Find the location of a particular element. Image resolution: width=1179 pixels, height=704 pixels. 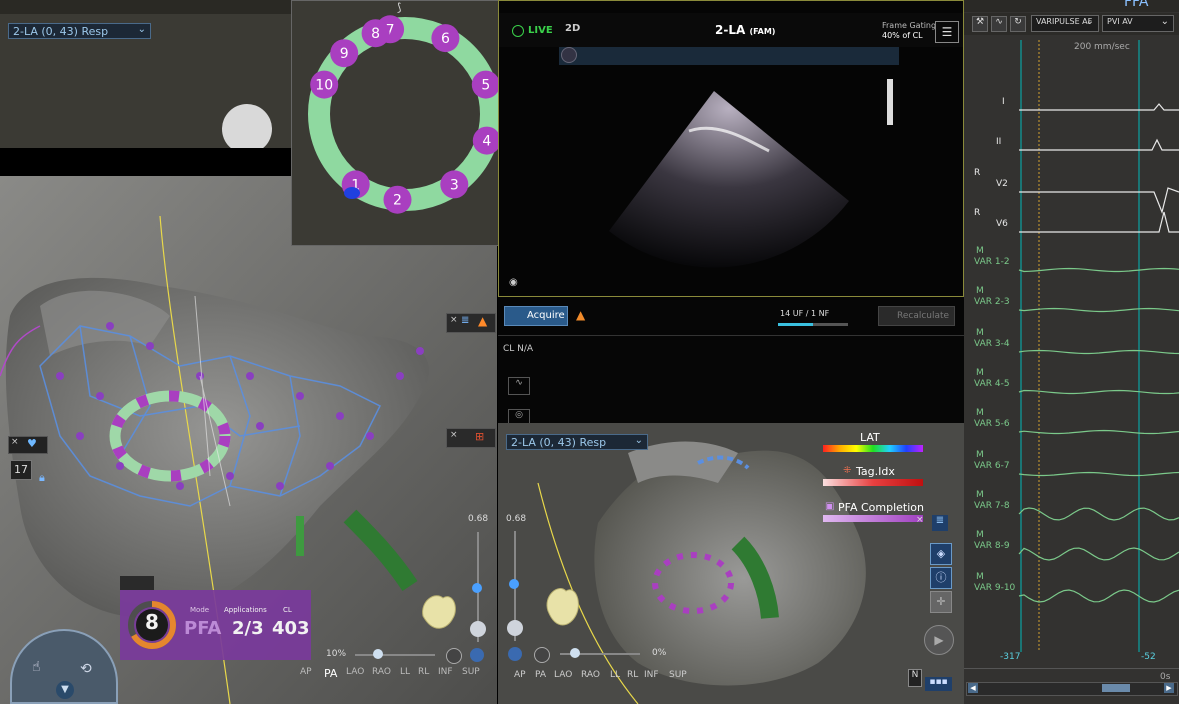

ring-electrode-label: 5 is located at coordinates (485, 86).